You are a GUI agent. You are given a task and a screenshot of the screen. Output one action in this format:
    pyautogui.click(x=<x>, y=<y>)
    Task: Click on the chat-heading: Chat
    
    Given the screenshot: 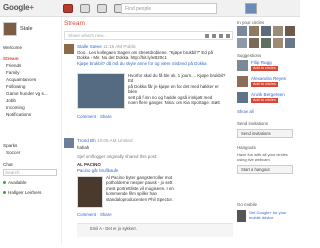 What is the action you would take?
    pyautogui.click(x=8, y=164)
    